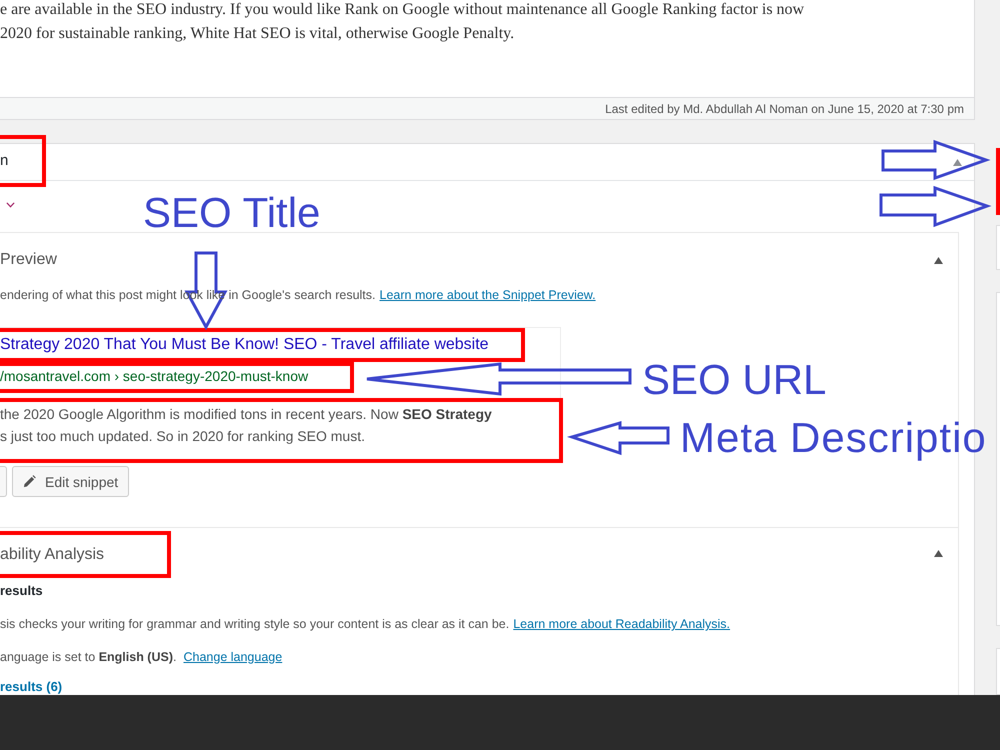  Describe the element at coordinates (31, 687) in the screenshot. I see `results-link: results (6)` at that location.